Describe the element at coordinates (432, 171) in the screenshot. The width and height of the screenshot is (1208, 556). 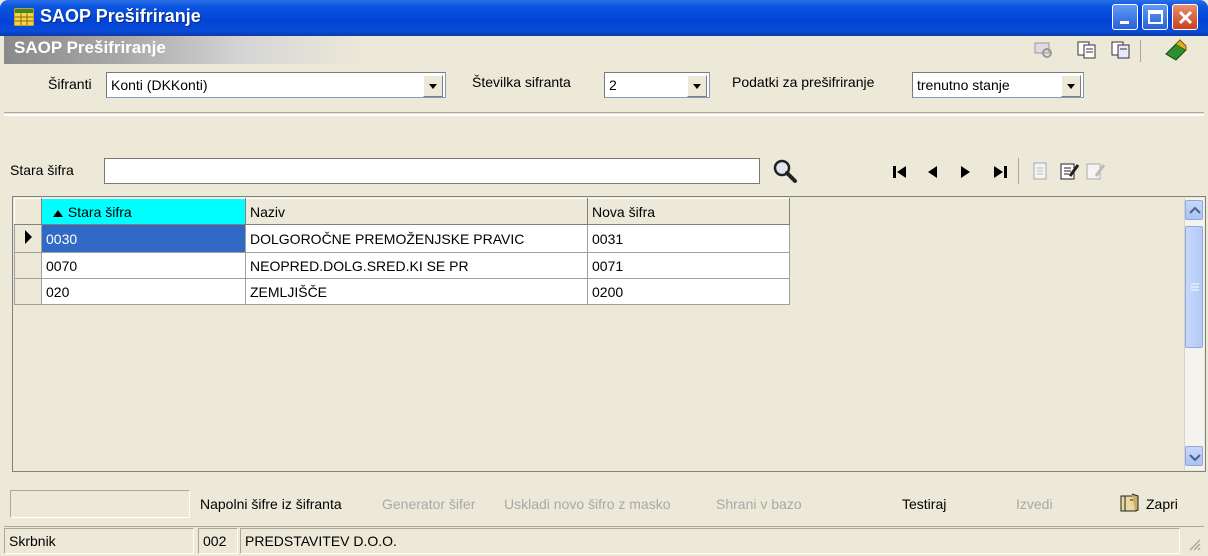
I see `stara-sifra-input` at that location.